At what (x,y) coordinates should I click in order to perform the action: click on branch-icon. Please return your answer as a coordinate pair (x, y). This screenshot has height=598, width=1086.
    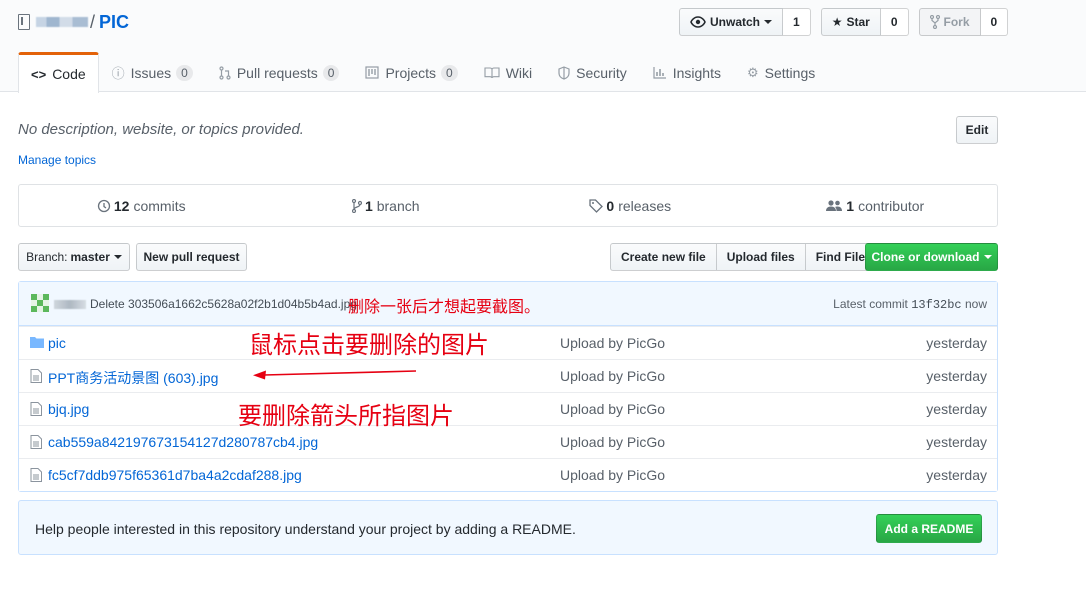
    Looking at the image, I should click on (356, 205).